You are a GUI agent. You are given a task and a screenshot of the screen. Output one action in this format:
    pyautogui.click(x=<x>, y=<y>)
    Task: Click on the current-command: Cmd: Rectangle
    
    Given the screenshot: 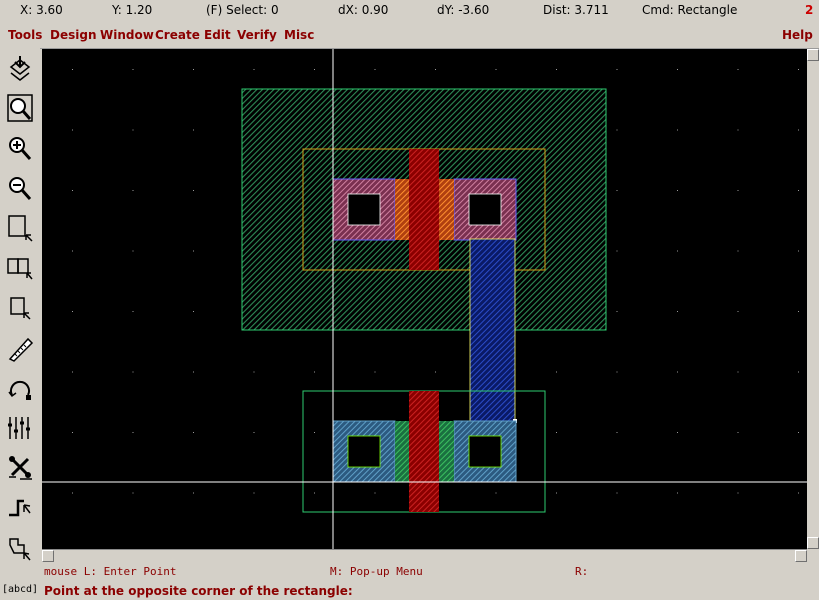 What is the action you would take?
    pyautogui.click(x=690, y=10)
    